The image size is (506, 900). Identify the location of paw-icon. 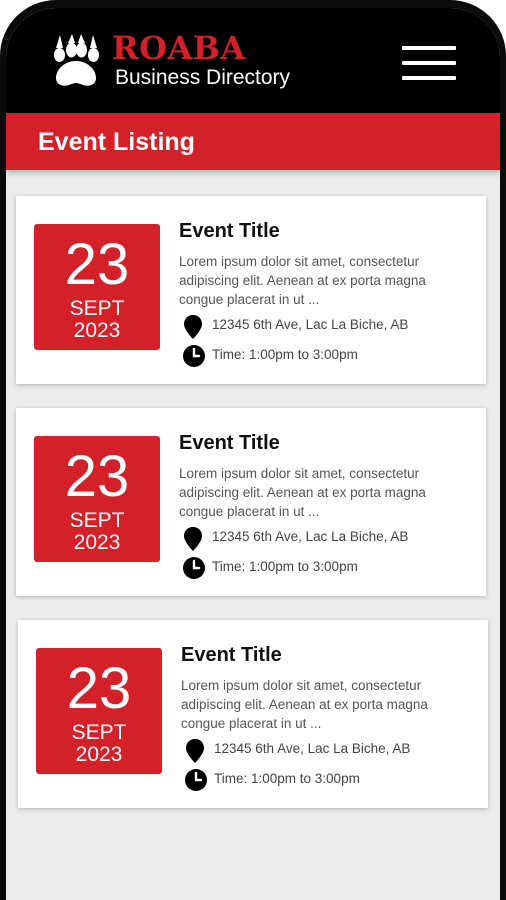
(76, 60).